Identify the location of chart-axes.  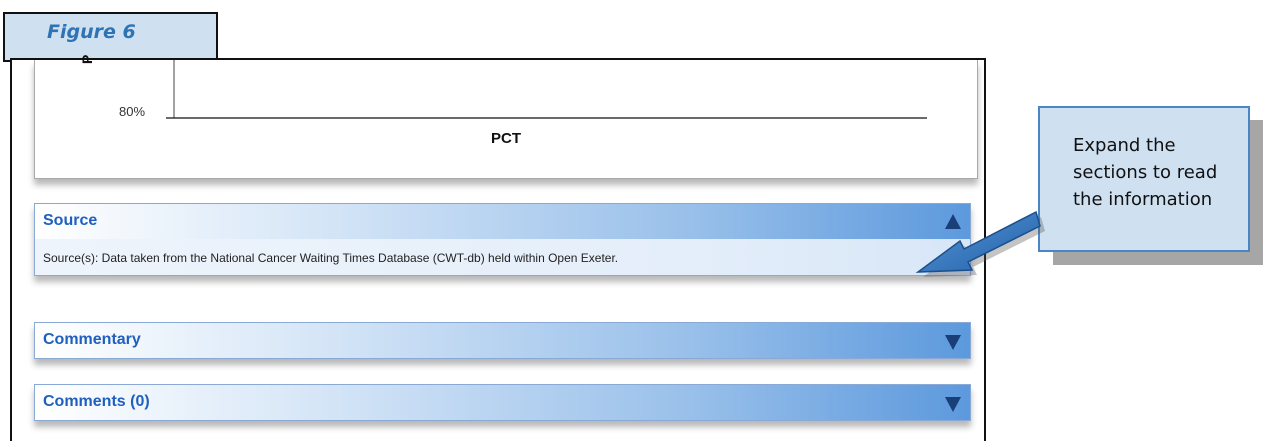
(546, 89).